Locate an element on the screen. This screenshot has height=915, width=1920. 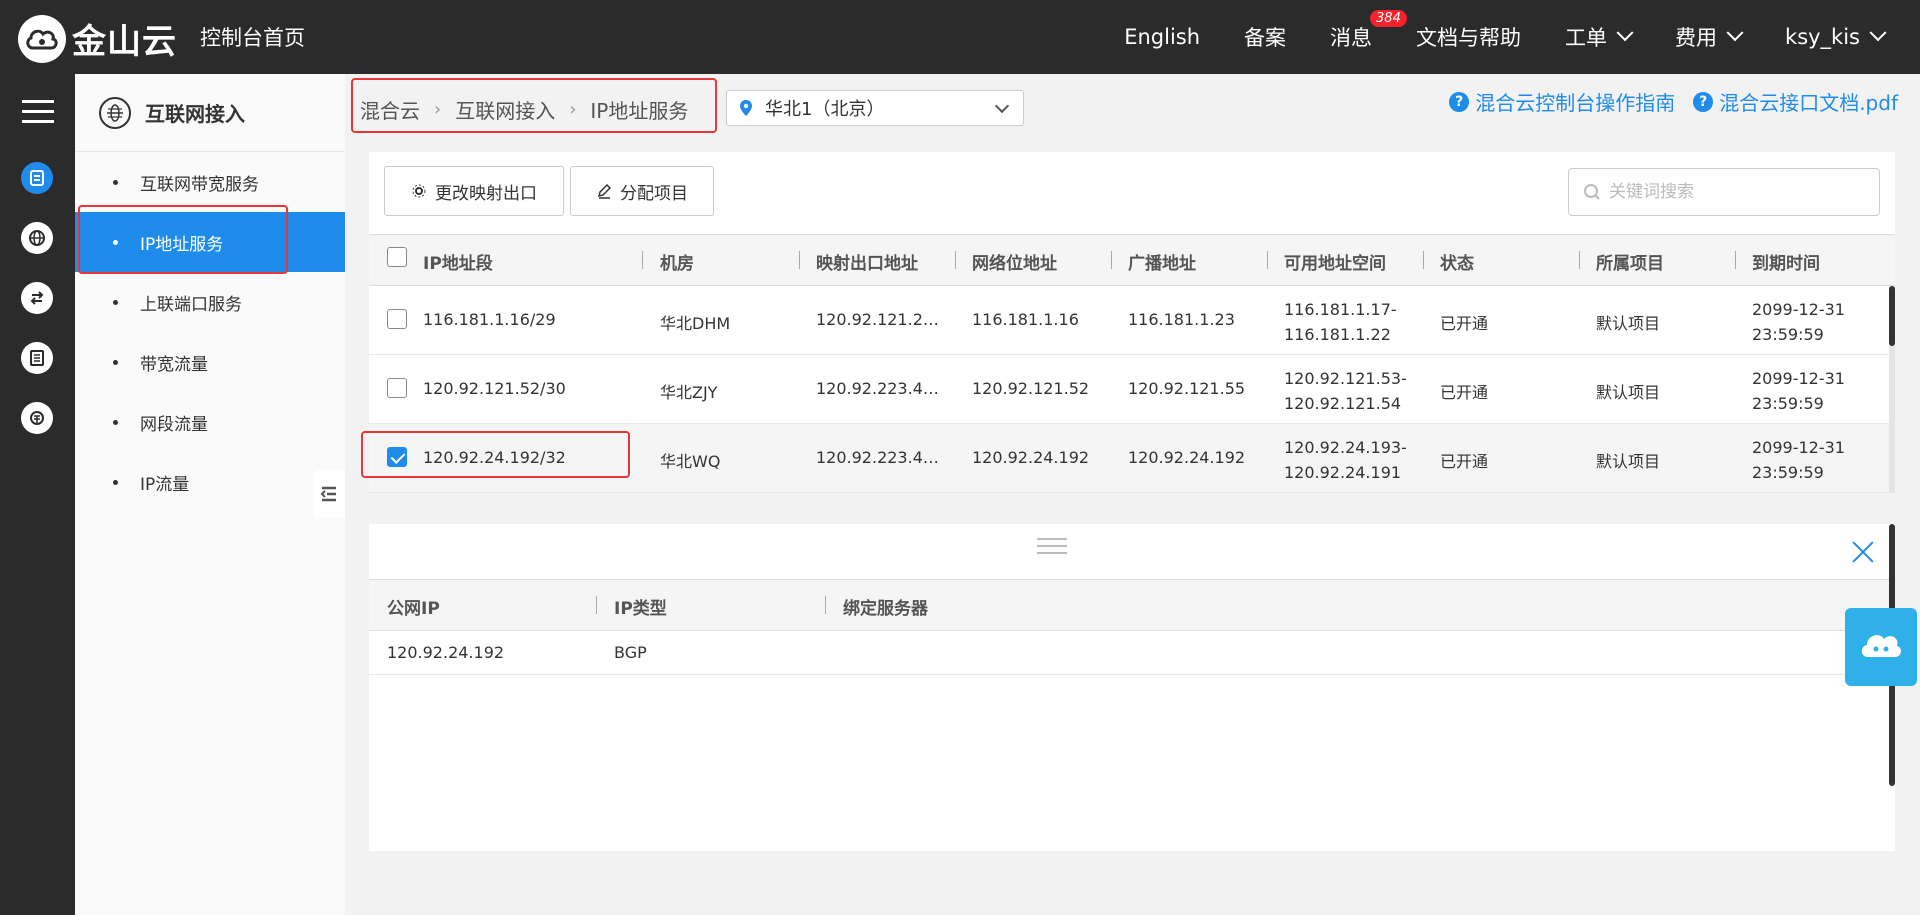
detail-table-header: 公网IP IP类型 绑定服务器 is located at coordinates (1132, 605).